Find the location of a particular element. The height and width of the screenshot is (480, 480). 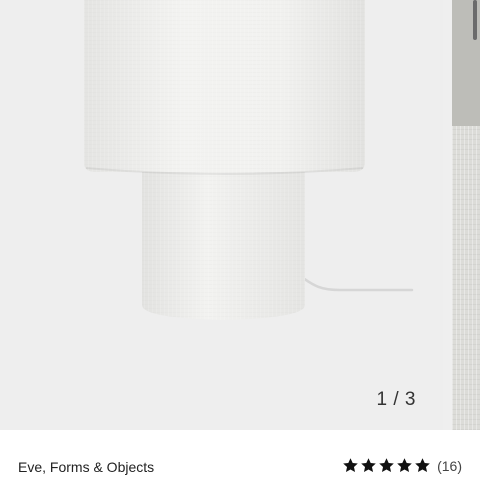

image-counter: 1 / 3 is located at coordinates (396, 399).